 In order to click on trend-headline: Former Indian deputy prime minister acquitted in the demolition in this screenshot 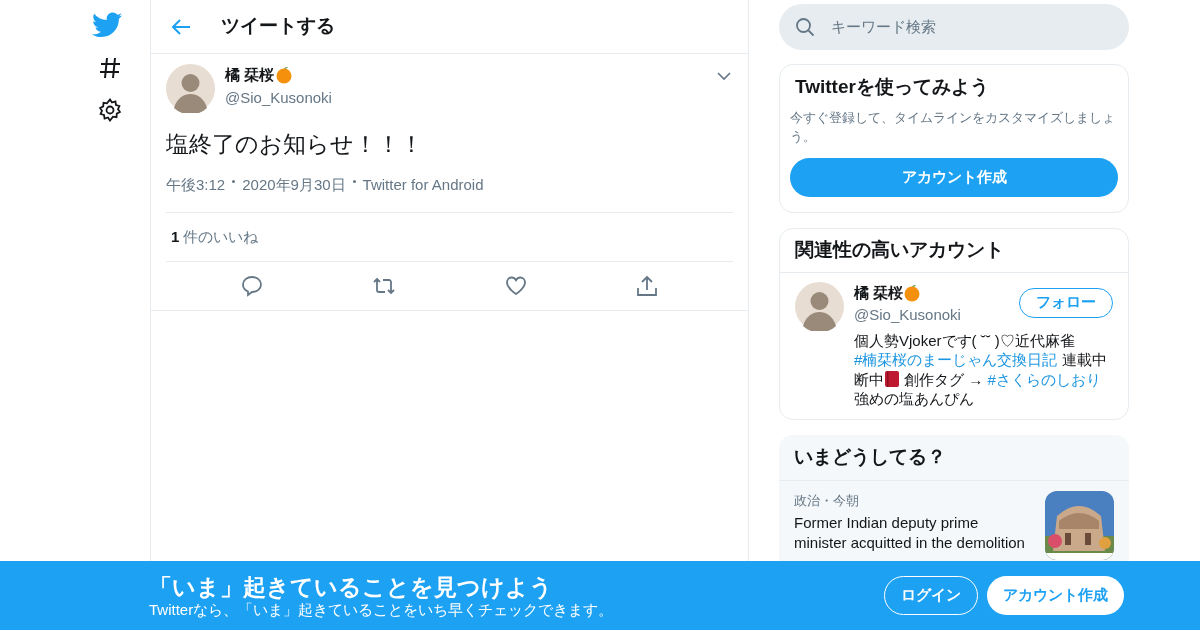, I will do `click(913, 532)`.